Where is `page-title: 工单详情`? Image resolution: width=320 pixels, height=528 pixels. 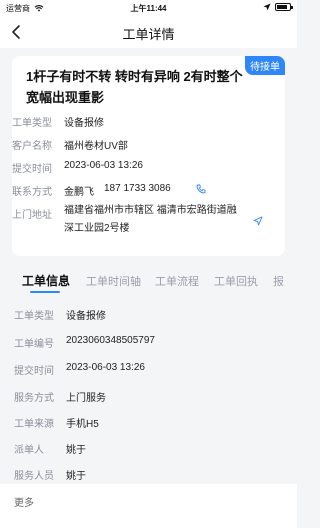 page-title: 工单详情 is located at coordinates (148, 34).